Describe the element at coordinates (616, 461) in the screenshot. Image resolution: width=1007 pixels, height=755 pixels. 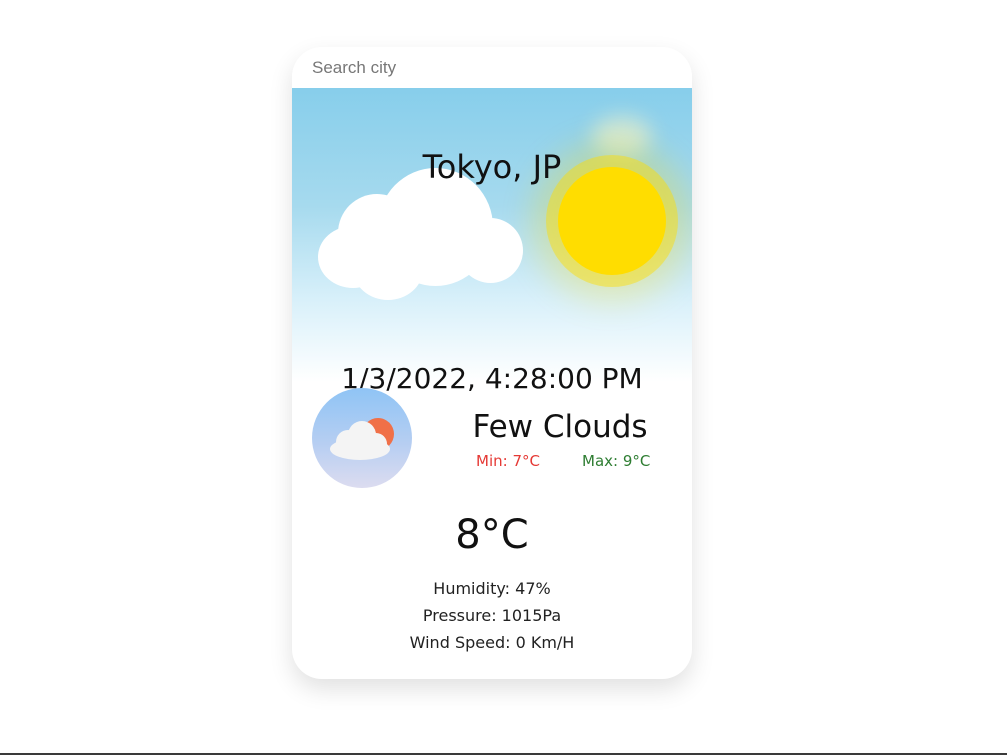
I see `max-temperature: Max: 9°C` at that location.